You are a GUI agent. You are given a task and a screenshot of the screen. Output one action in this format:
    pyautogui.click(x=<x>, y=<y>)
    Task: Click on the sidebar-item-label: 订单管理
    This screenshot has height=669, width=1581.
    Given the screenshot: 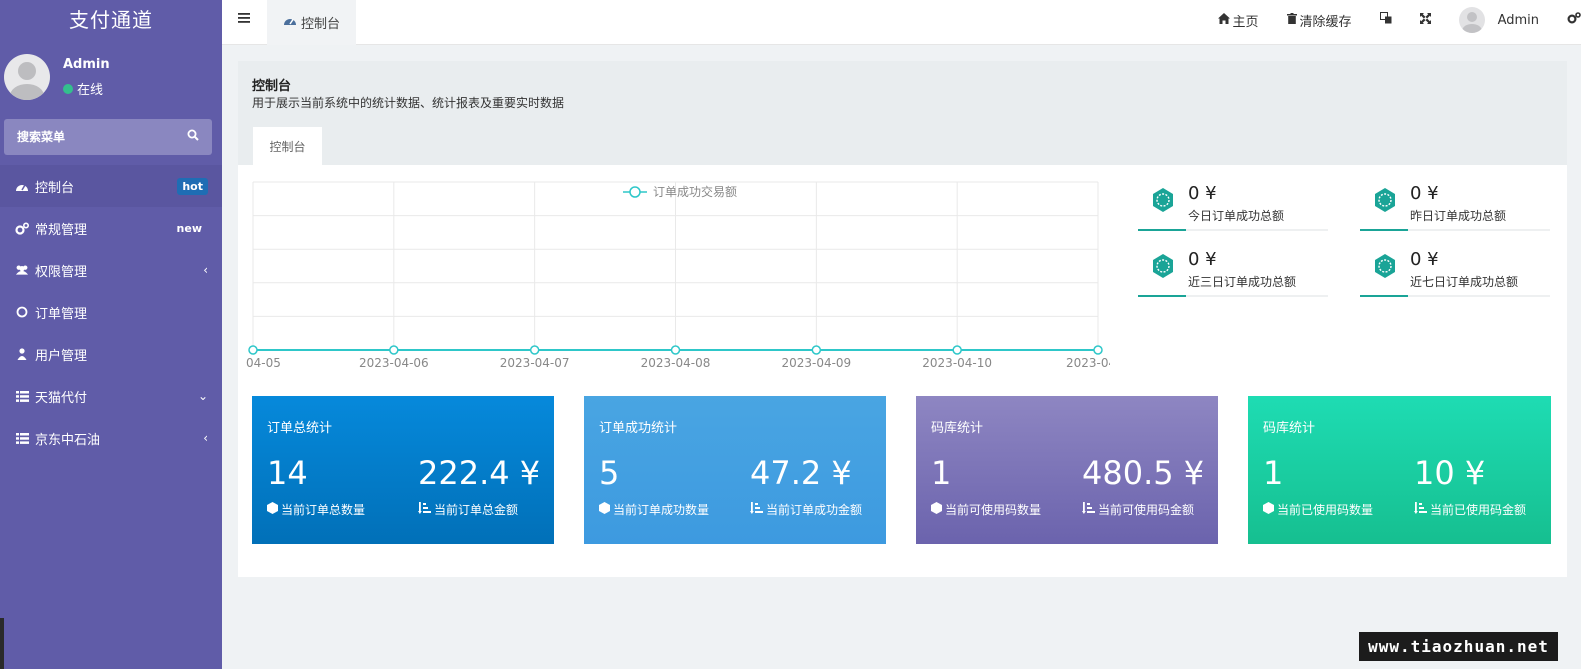 What is the action you would take?
    pyautogui.click(x=61, y=314)
    